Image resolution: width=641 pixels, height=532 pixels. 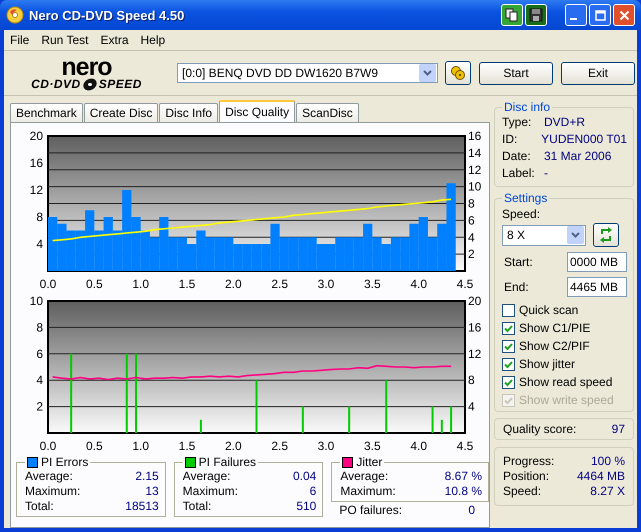 What do you see at coordinates (152, 491) in the screenshot?
I see `stat-value: 13` at bounding box center [152, 491].